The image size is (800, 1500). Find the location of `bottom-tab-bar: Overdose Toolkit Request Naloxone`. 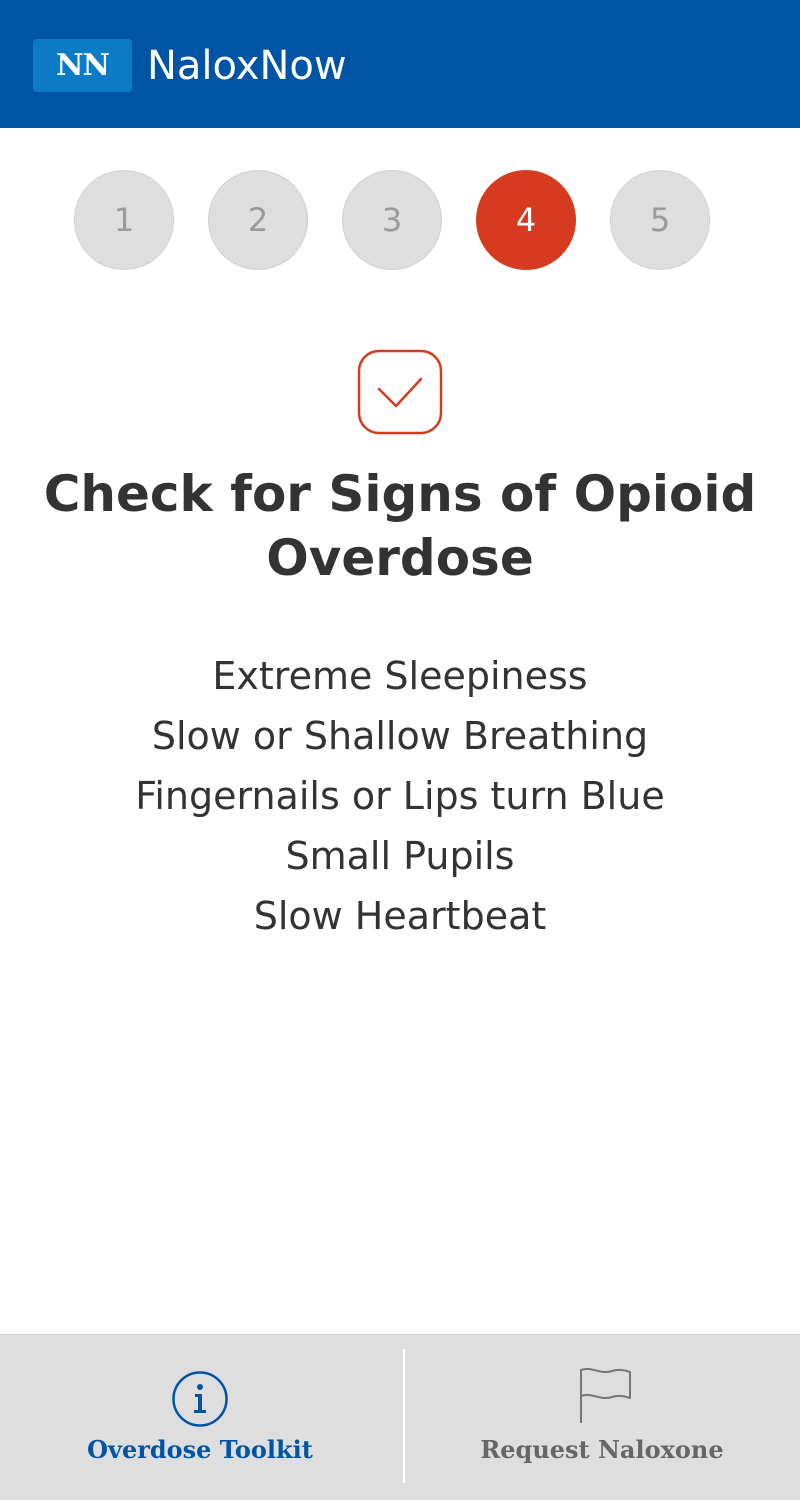

bottom-tab-bar: Overdose Toolkit Request Naloxone is located at coordinates (400, 1417).